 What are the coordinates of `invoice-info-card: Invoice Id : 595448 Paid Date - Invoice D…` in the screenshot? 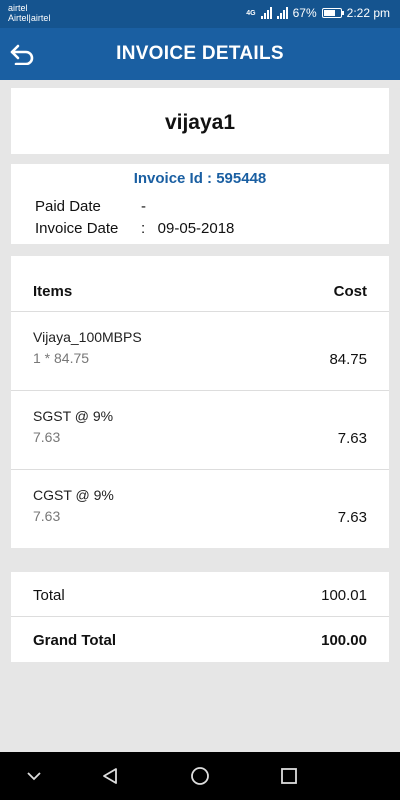 It's located at (200, 204).